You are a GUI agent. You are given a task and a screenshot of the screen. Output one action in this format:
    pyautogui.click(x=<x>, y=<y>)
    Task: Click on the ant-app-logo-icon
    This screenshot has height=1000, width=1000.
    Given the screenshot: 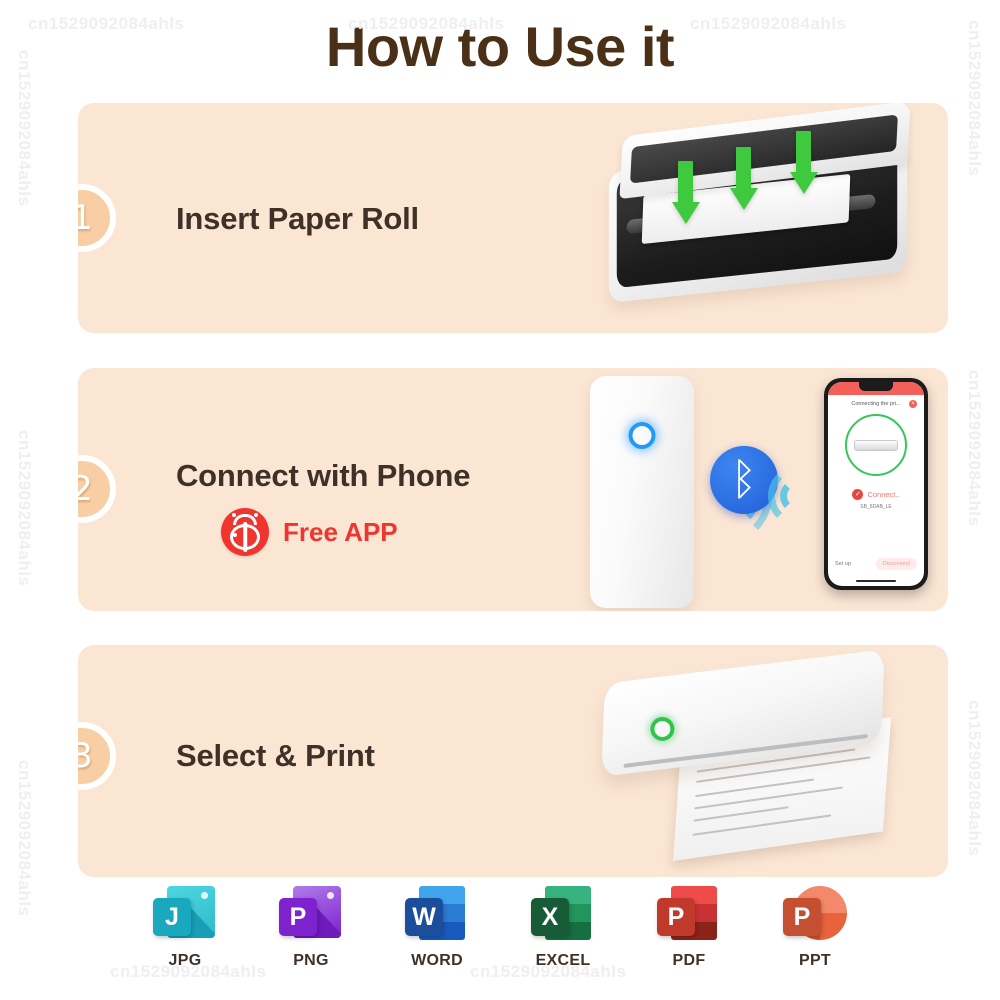 What is the action you would take?
    pyautogui.click(x=245, y=532)
    